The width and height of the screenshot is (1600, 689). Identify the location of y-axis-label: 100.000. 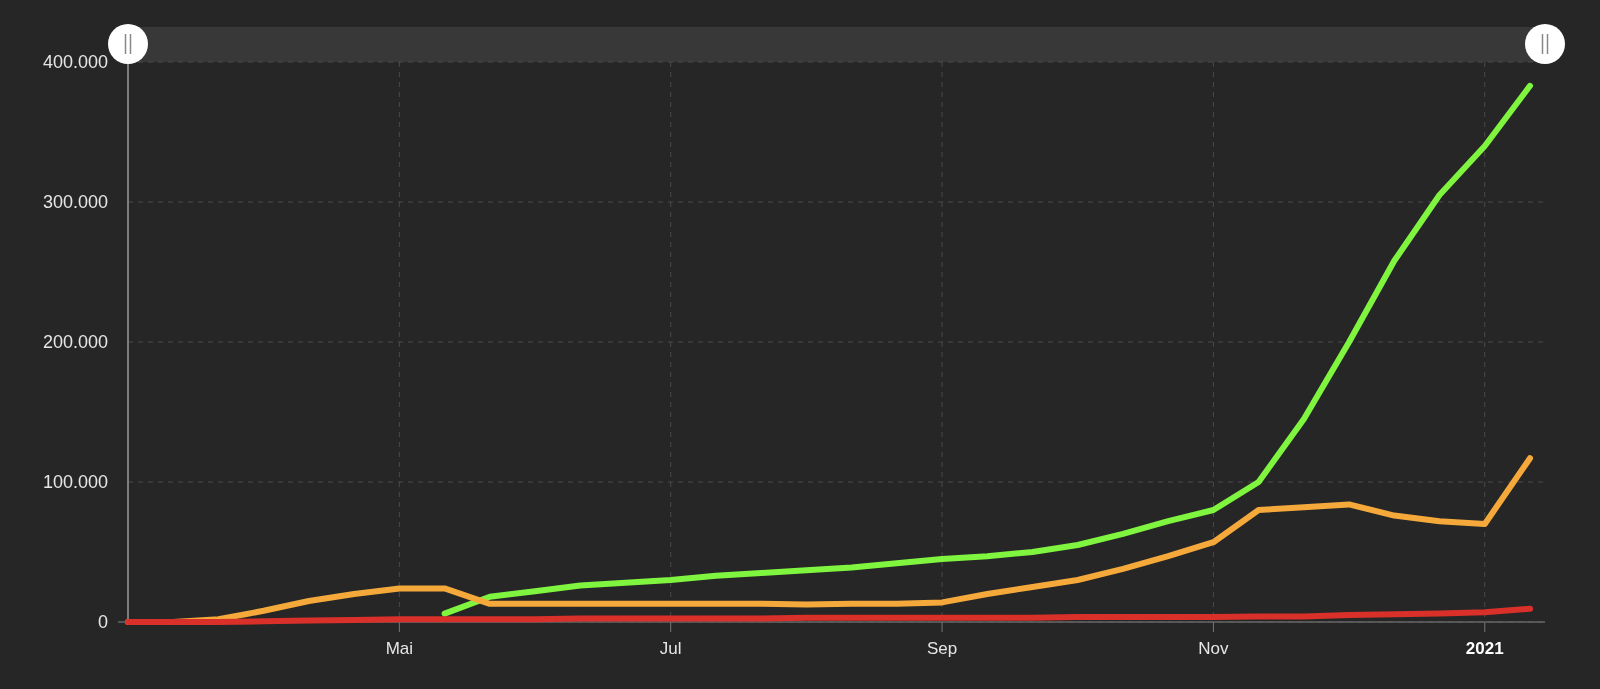
(75, 482).